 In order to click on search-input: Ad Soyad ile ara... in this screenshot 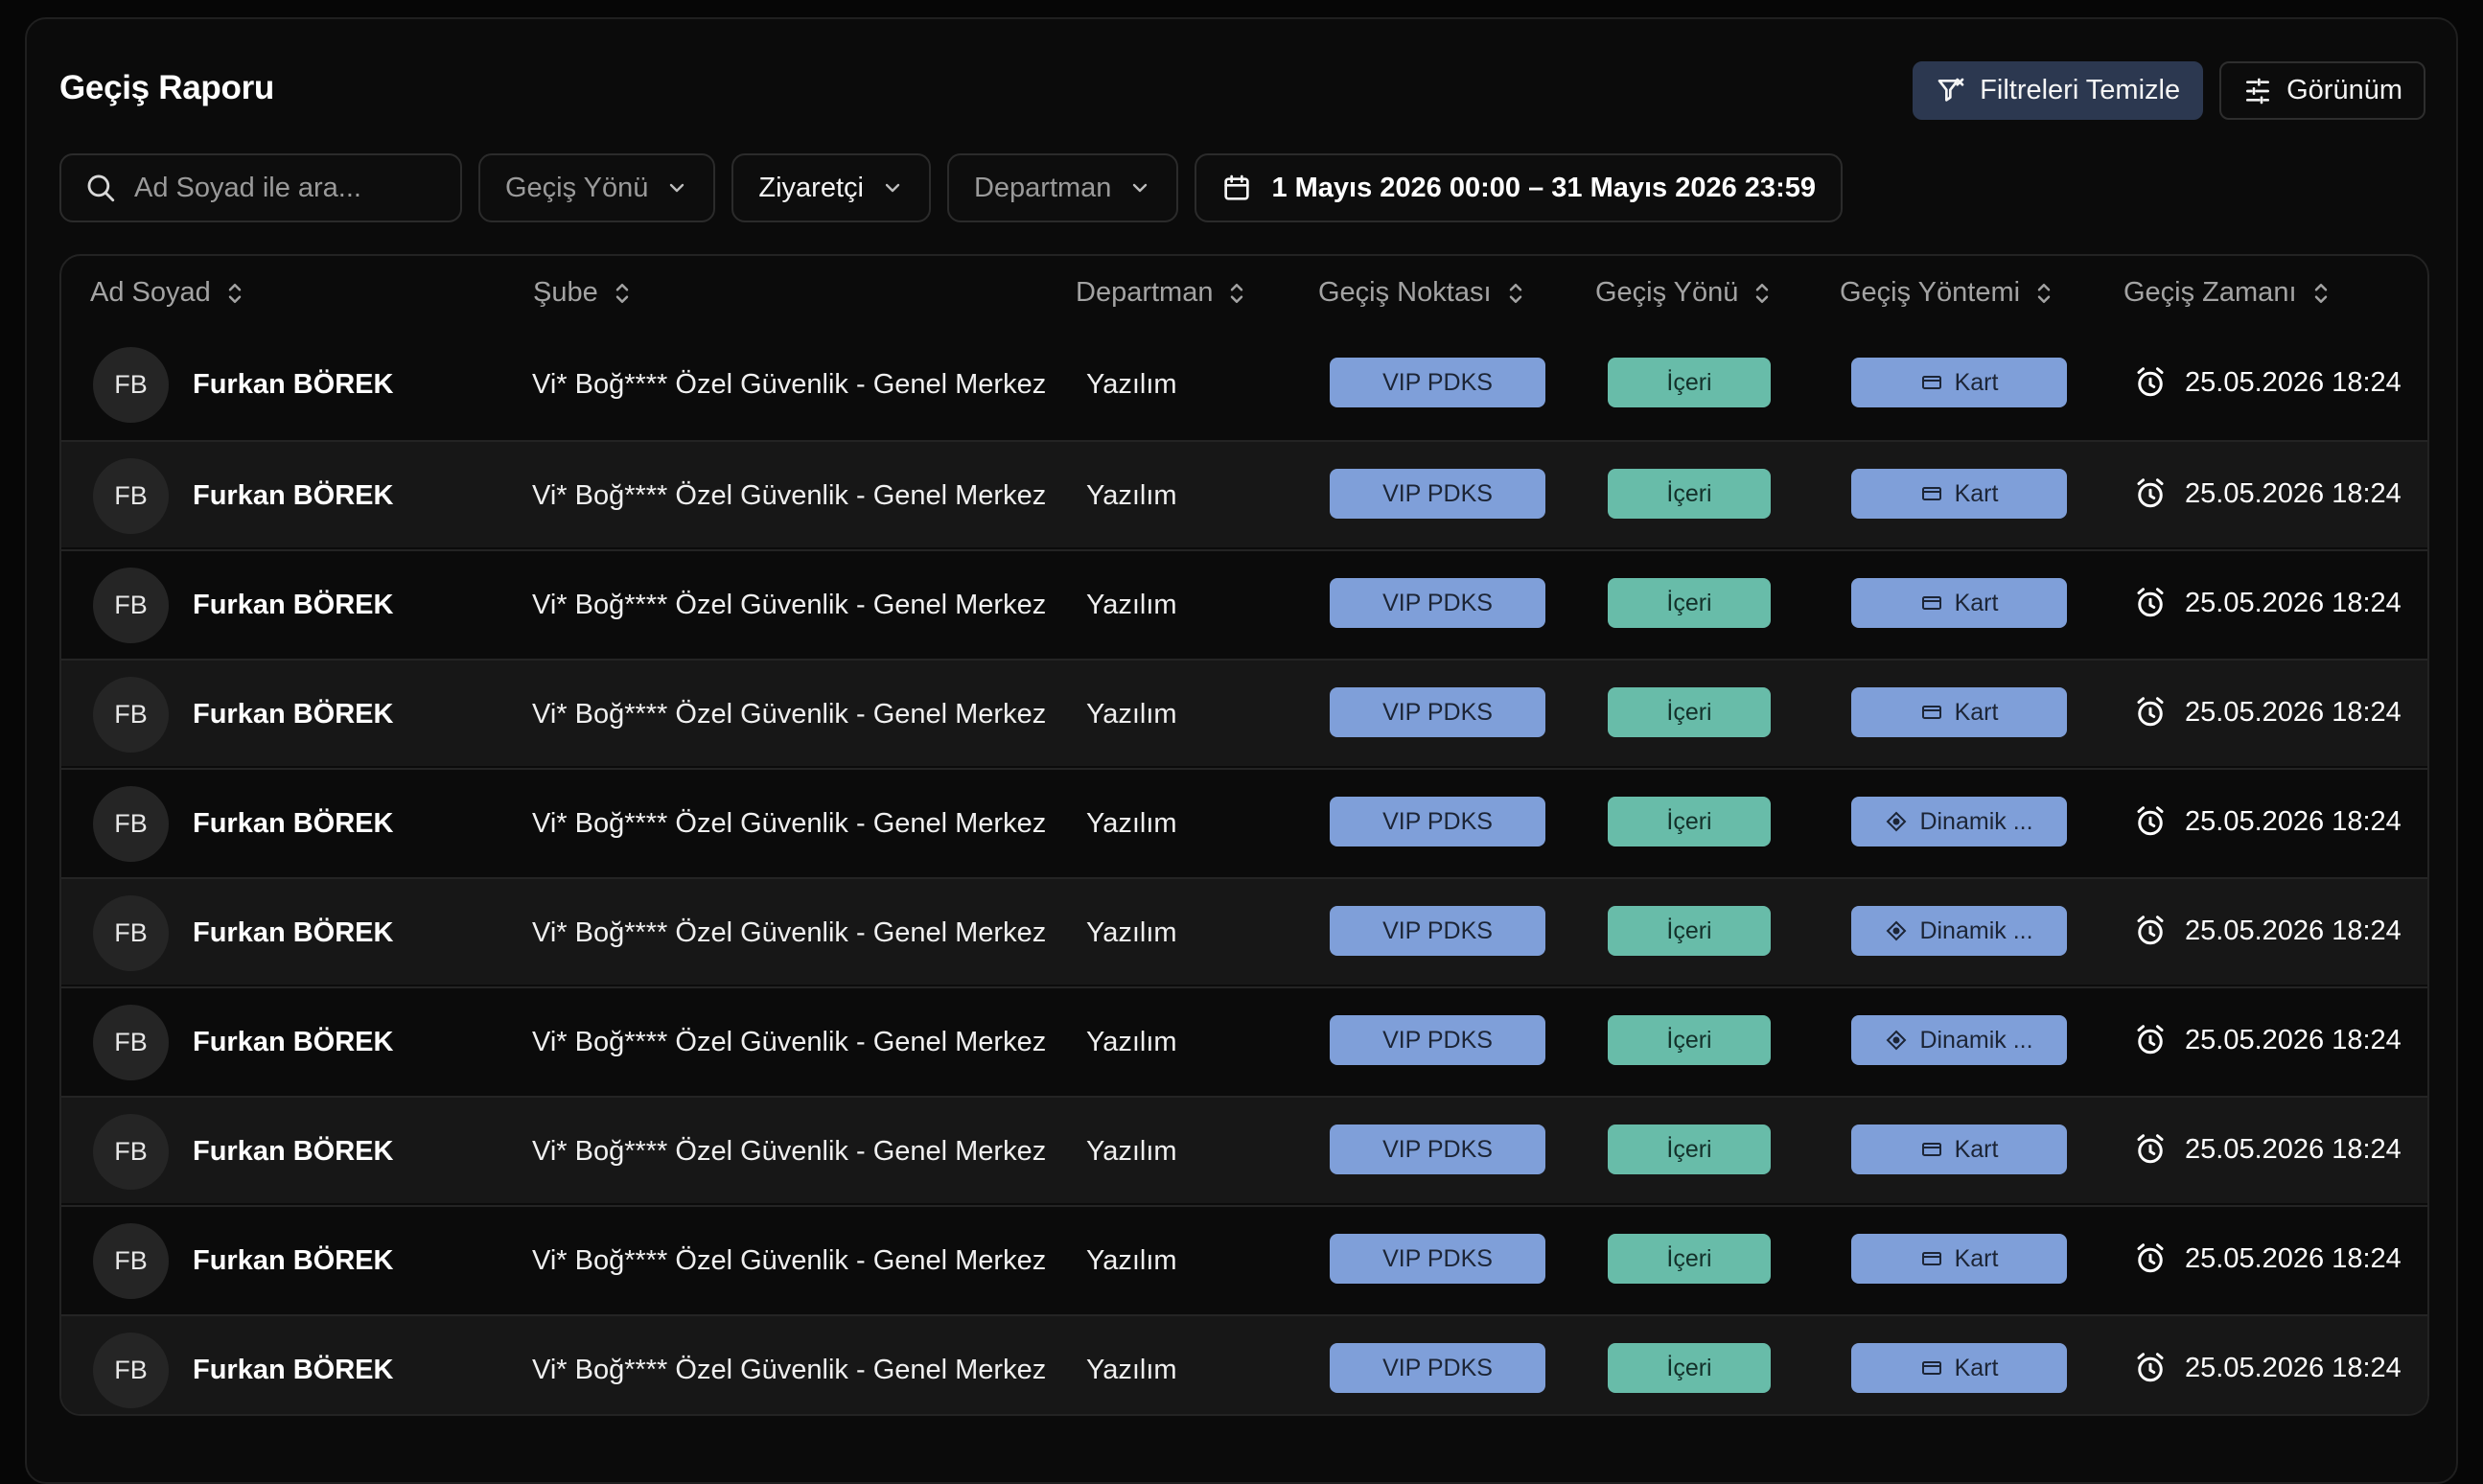, I will do `click(260, 187)`.